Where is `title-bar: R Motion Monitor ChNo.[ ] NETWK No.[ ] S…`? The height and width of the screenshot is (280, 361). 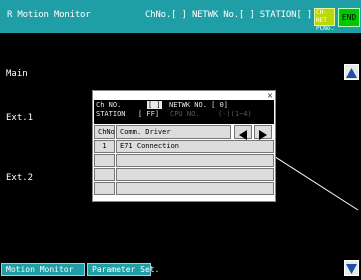 title-bar: R Motion Monitor ChNo.[ ] NETWK No.[ ] S… is located at coordinates (180, 16).